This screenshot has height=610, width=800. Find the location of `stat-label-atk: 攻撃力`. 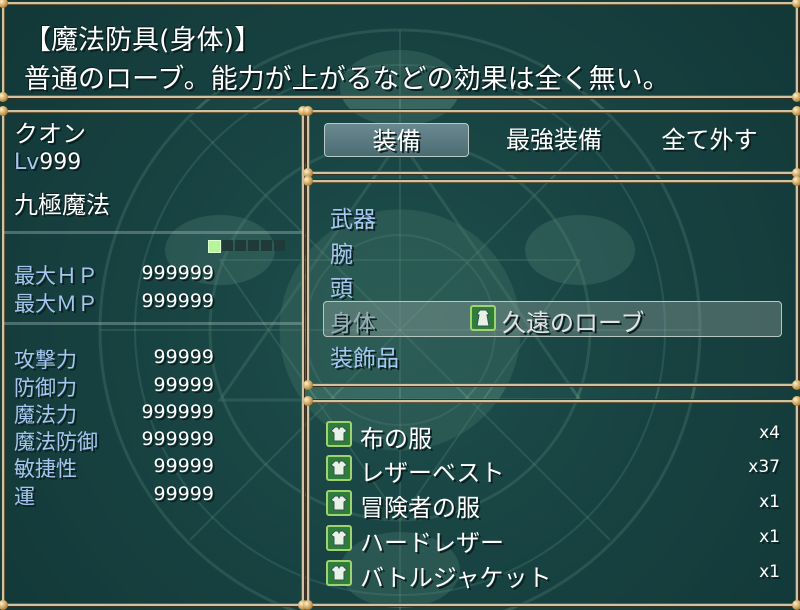

stat-label-atk: 攻撃力 is located at coordinates (45, 360).